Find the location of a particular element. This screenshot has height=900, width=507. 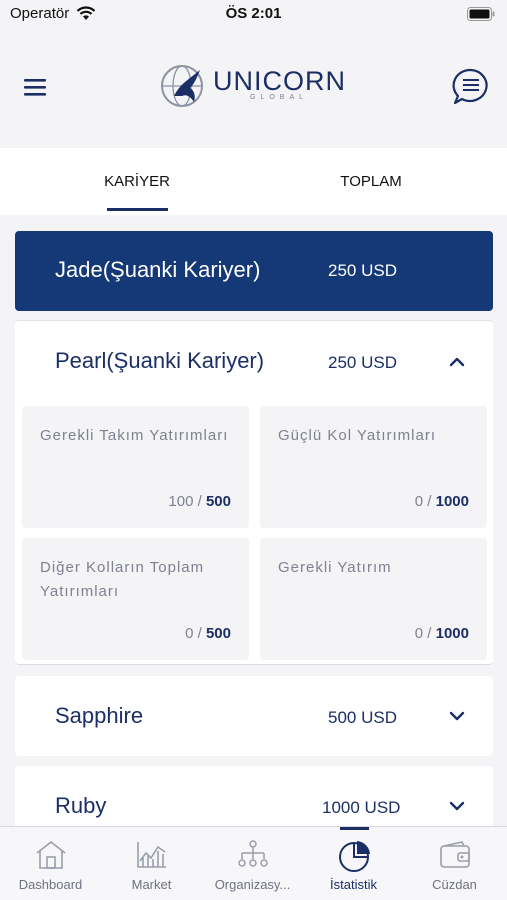

career-name: Pearl(Şuanki Kariyer) is located at coordinates (160, 360).